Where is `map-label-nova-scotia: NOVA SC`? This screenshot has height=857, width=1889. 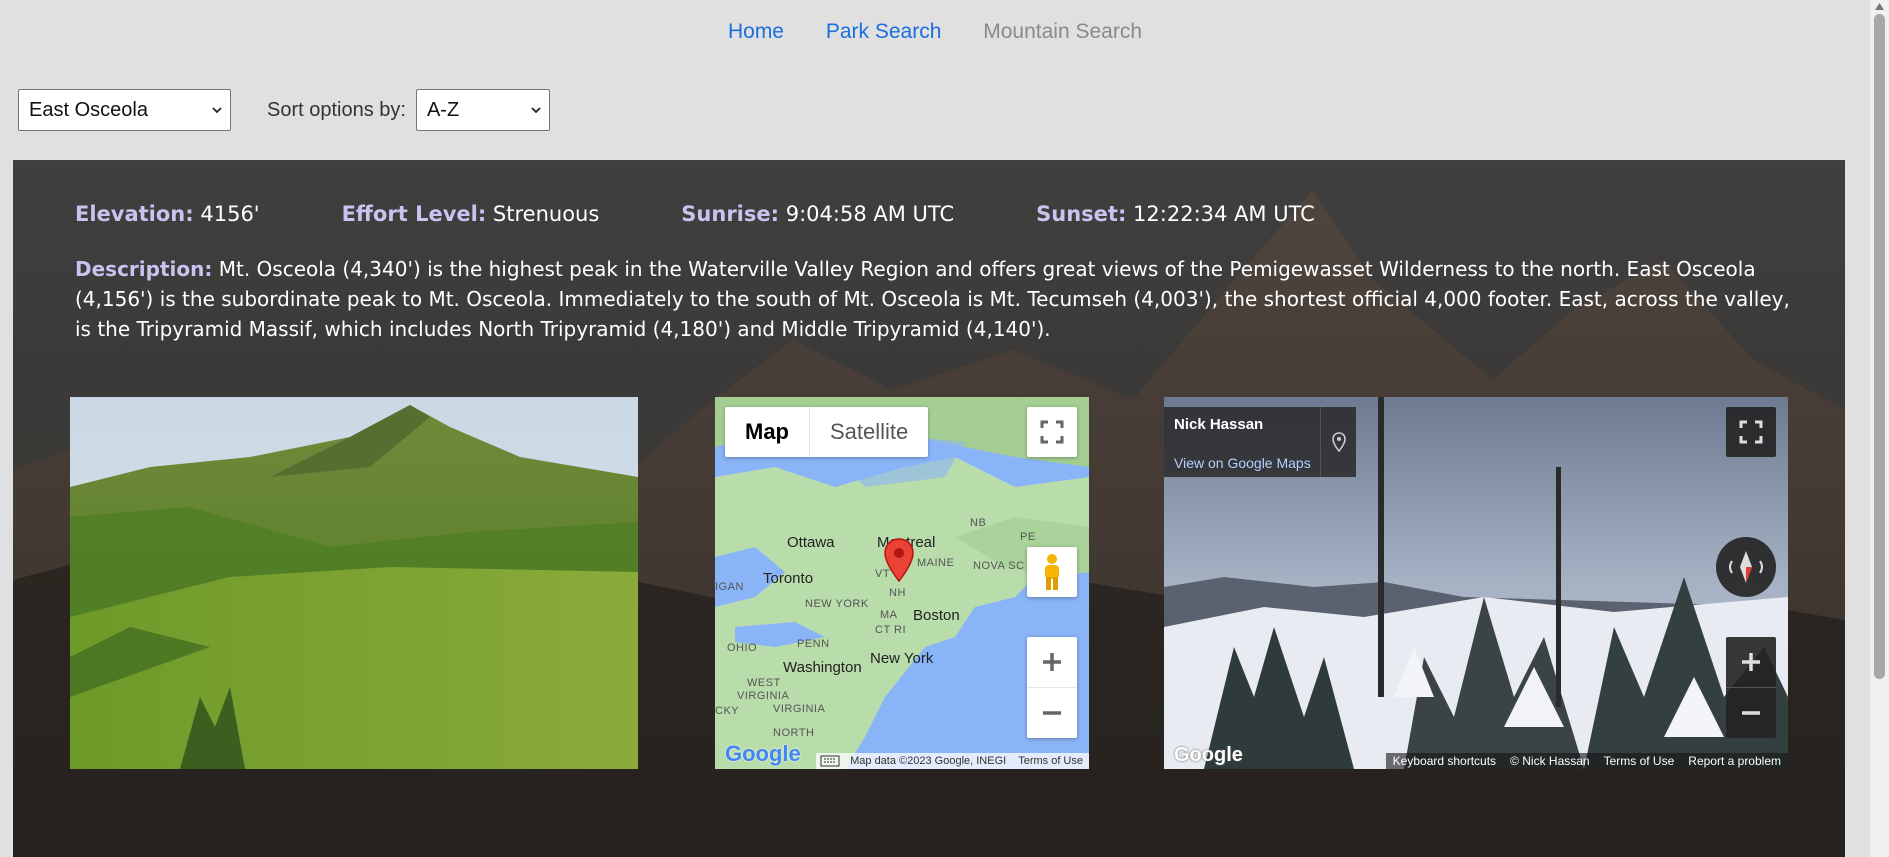
map-label-nova-scotia: NOVA SC is located at coordinates (999, 566).